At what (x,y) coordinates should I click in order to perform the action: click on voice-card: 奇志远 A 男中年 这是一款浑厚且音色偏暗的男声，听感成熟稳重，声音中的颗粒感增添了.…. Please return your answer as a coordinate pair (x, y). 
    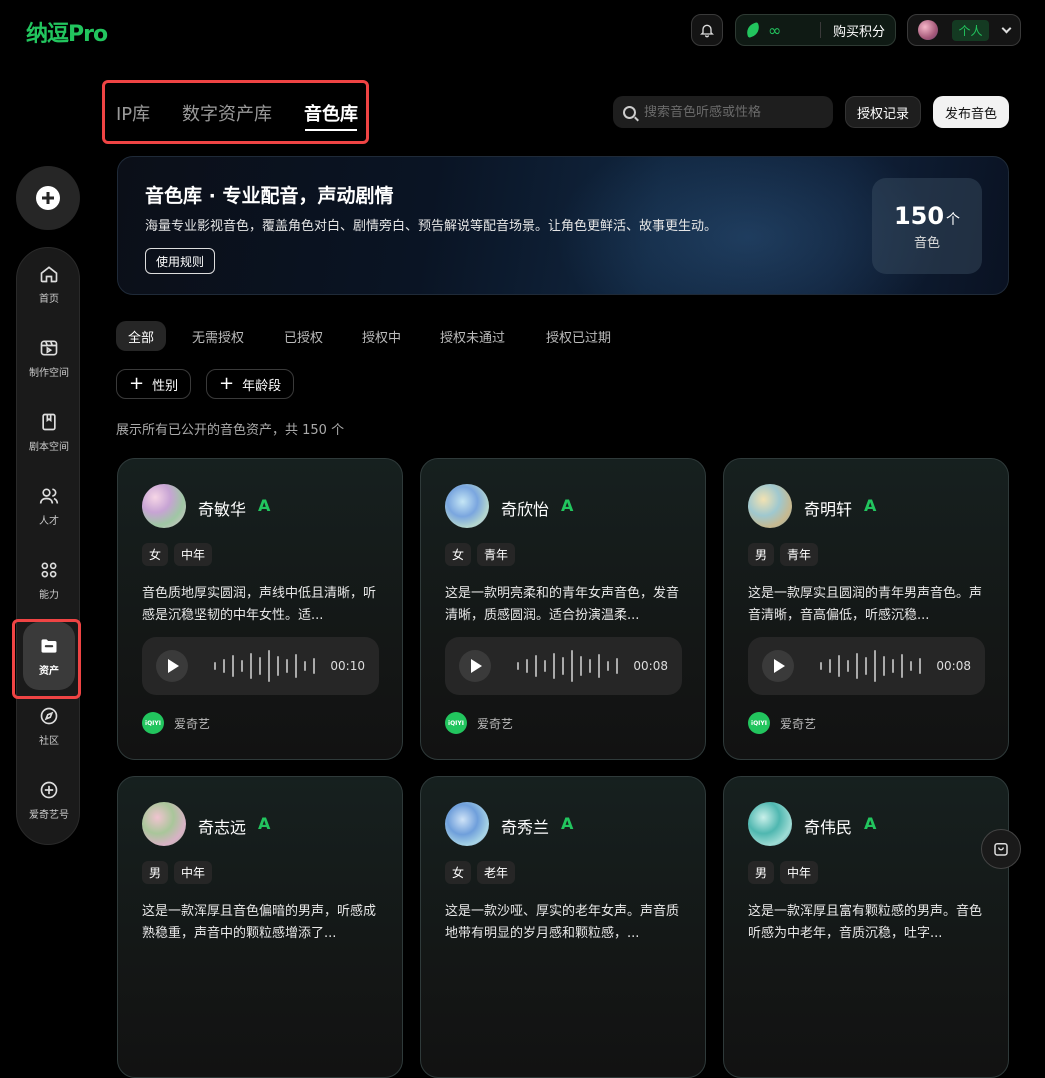
    Looking at the image, I should click on (260, 927).